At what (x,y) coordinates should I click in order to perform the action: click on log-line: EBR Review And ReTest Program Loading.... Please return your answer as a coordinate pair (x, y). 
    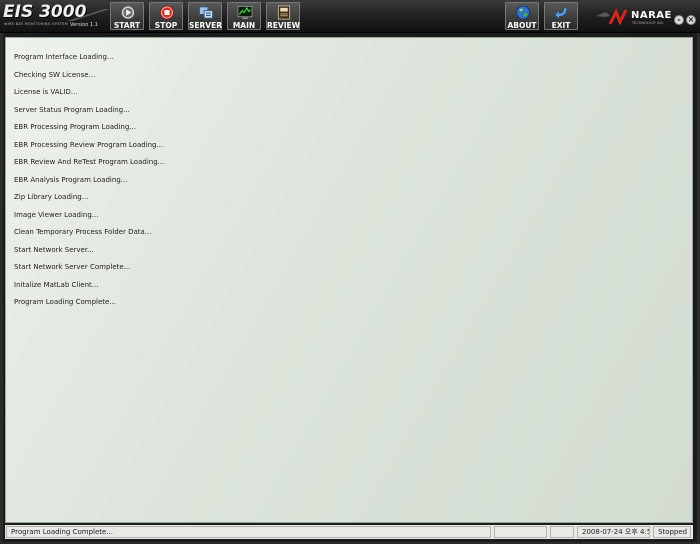
    Looking at the image, I should click on (89, 162).